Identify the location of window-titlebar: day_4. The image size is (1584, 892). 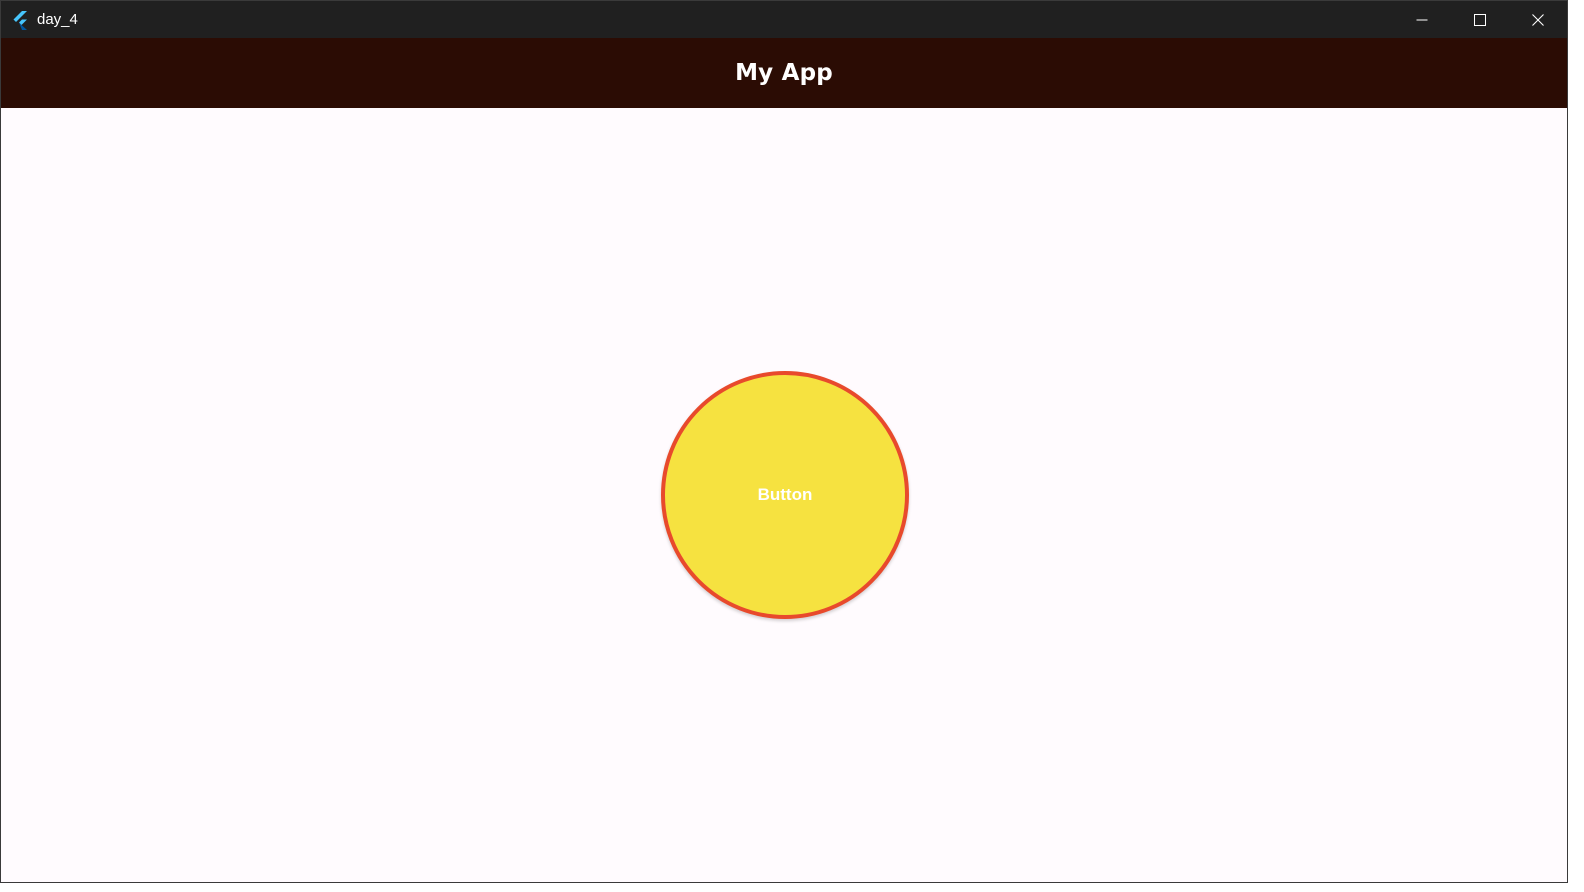
(784, 19).